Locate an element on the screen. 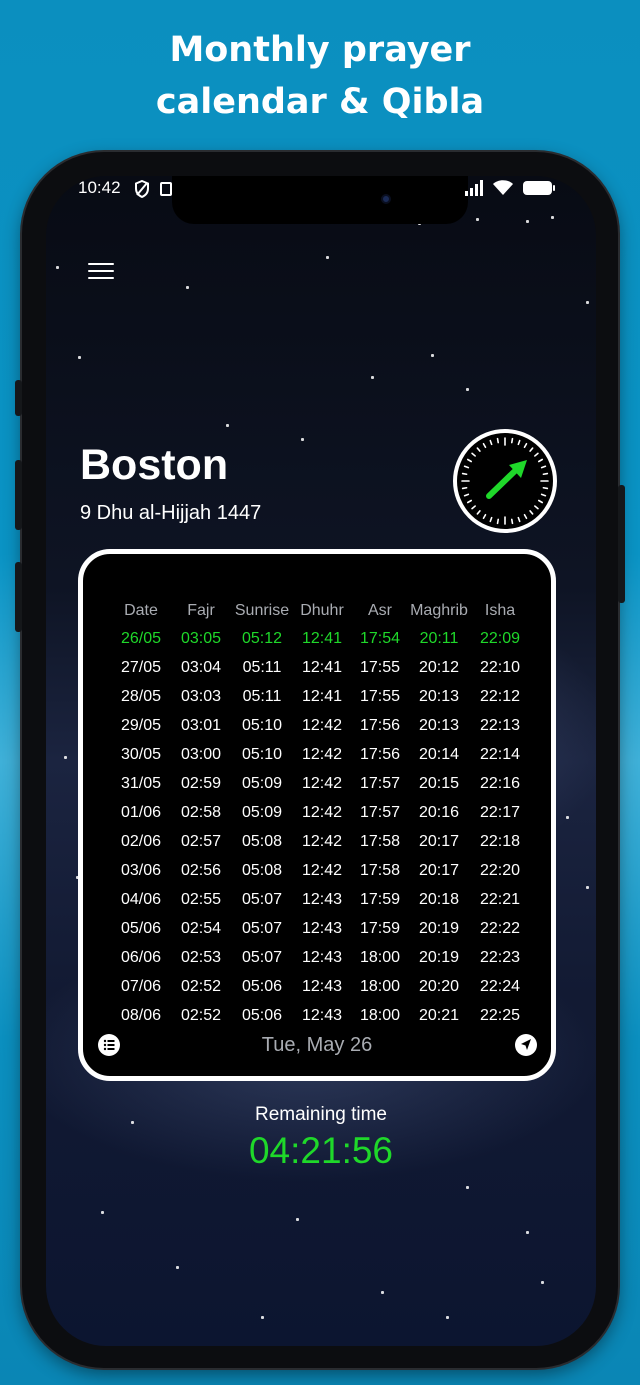  cell-sunrise: 05:10 is located at coordinates (262, 754).